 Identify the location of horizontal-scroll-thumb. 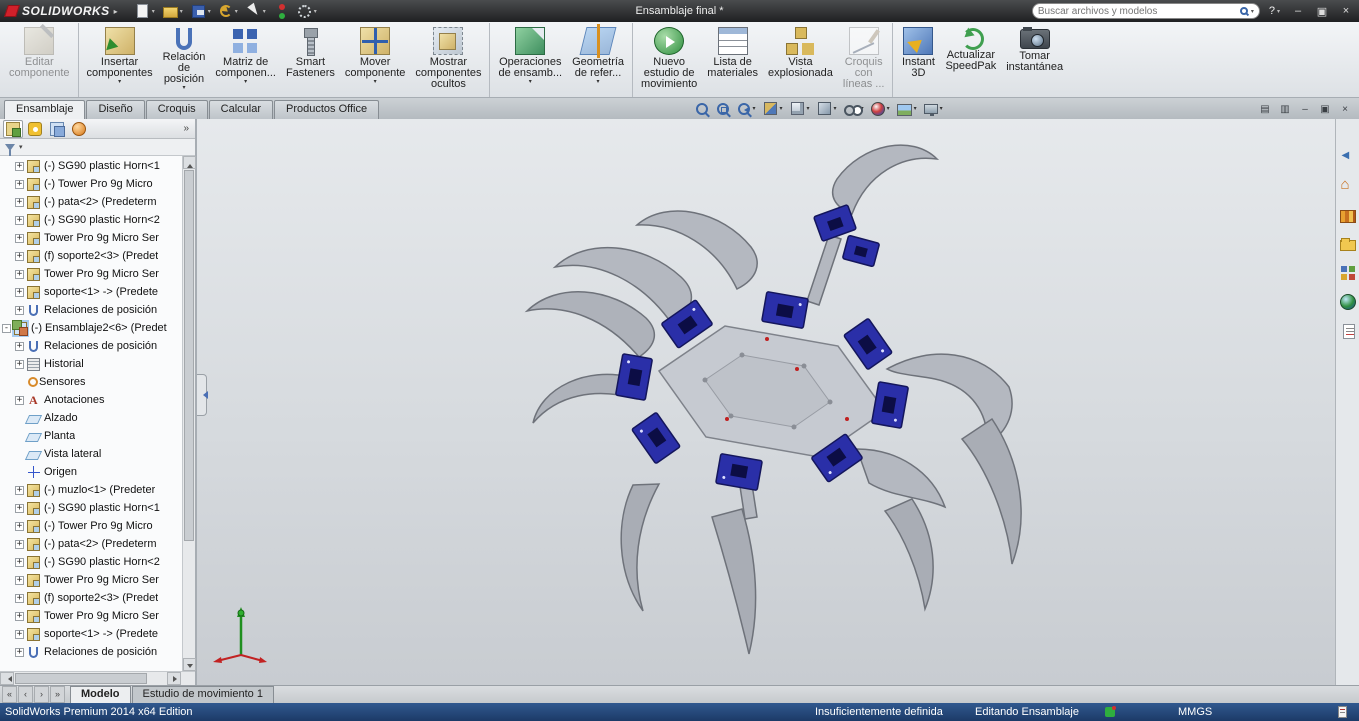
(81, 678).